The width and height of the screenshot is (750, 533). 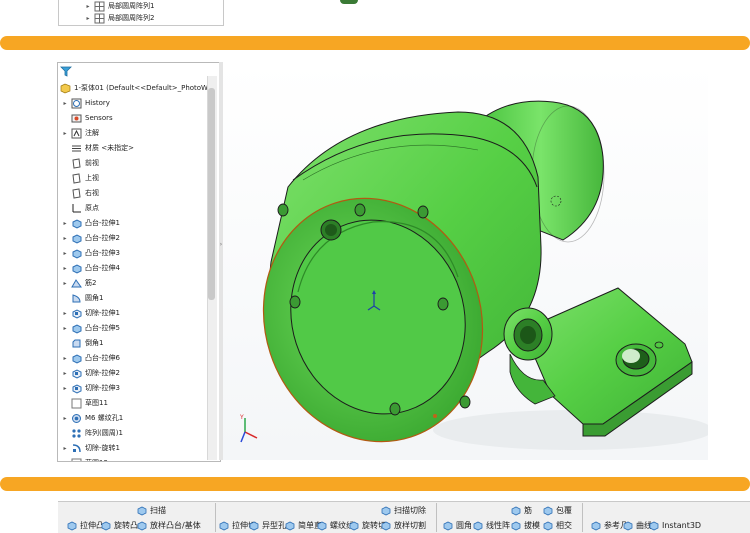 What do you see at coordinates (96, 403) in the screenshot?
I see `tree-item-label: 草图11` at bounding box center [96, 403].